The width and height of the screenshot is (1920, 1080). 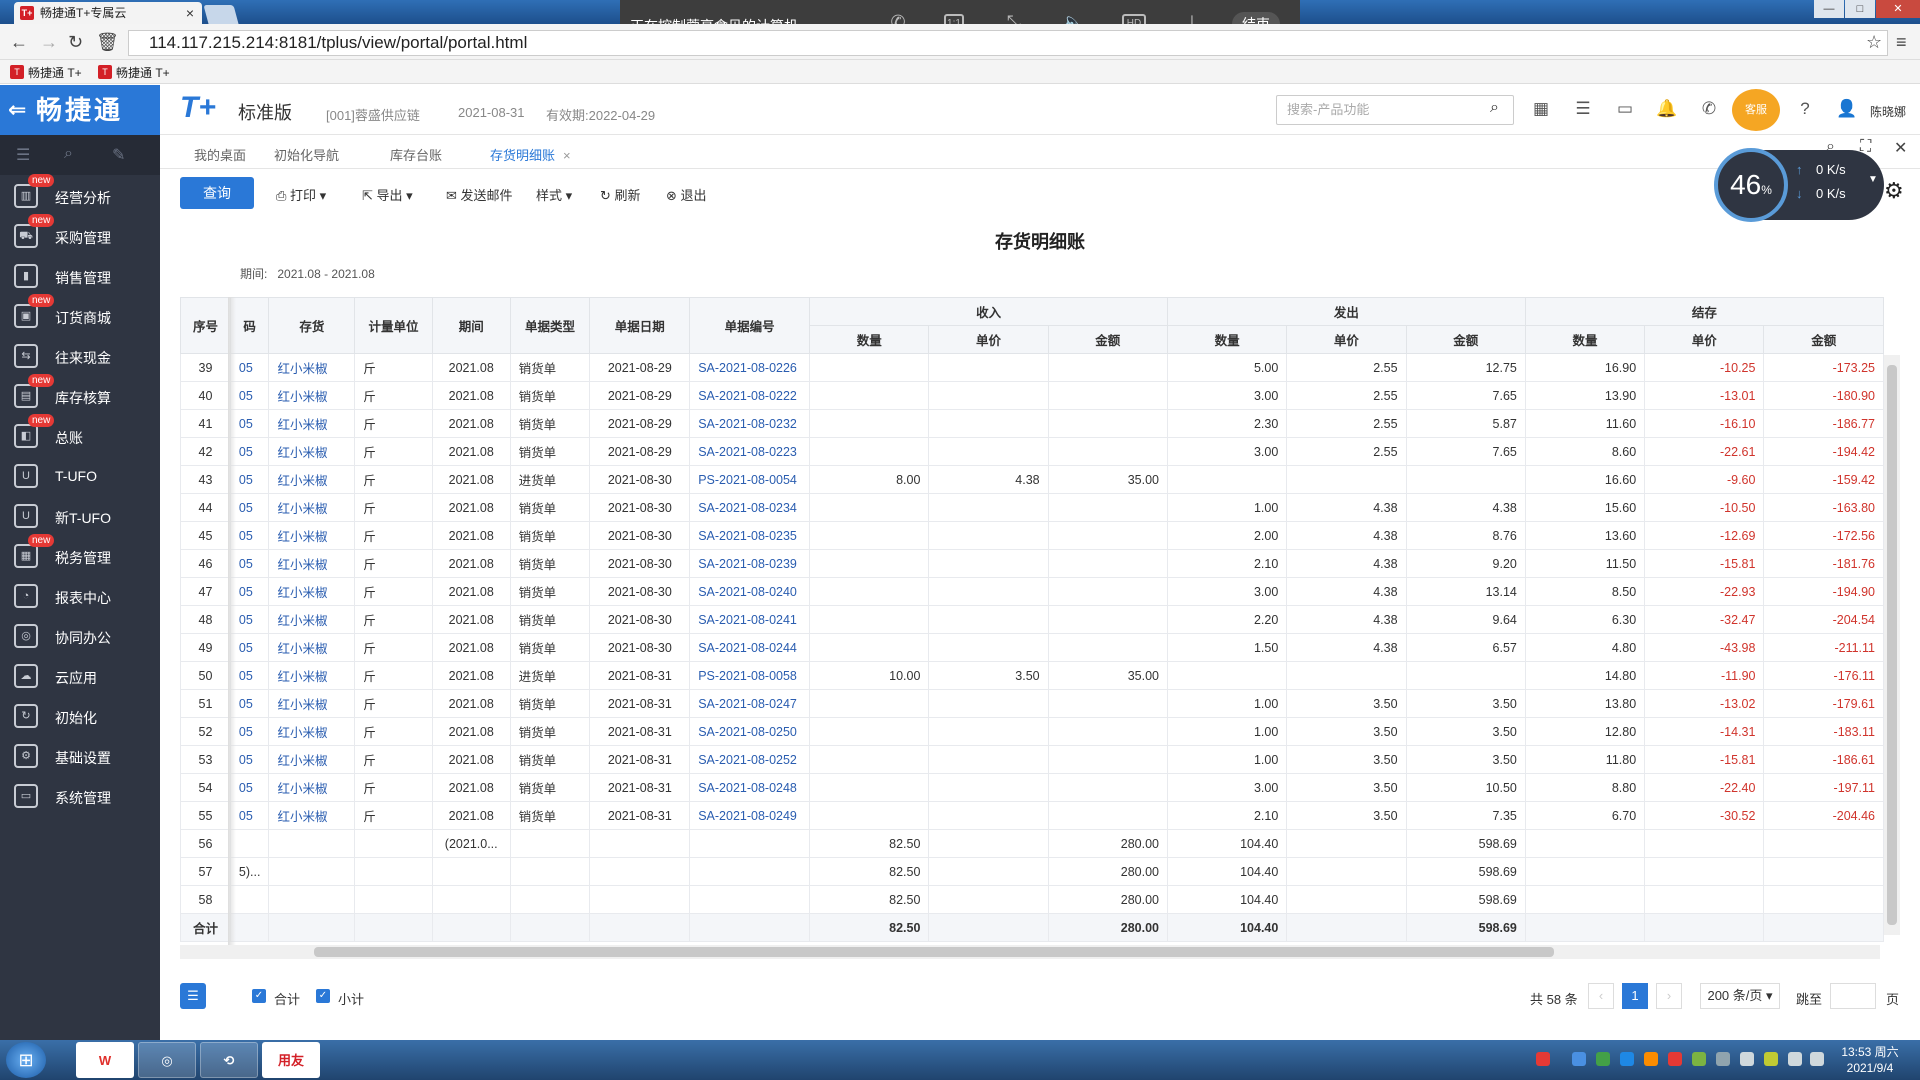 What do you see at coordinates (750, 703) in the screenshot?
I see `cell-docno: SA-2021-08-0247` at bounding box center [750, 703].